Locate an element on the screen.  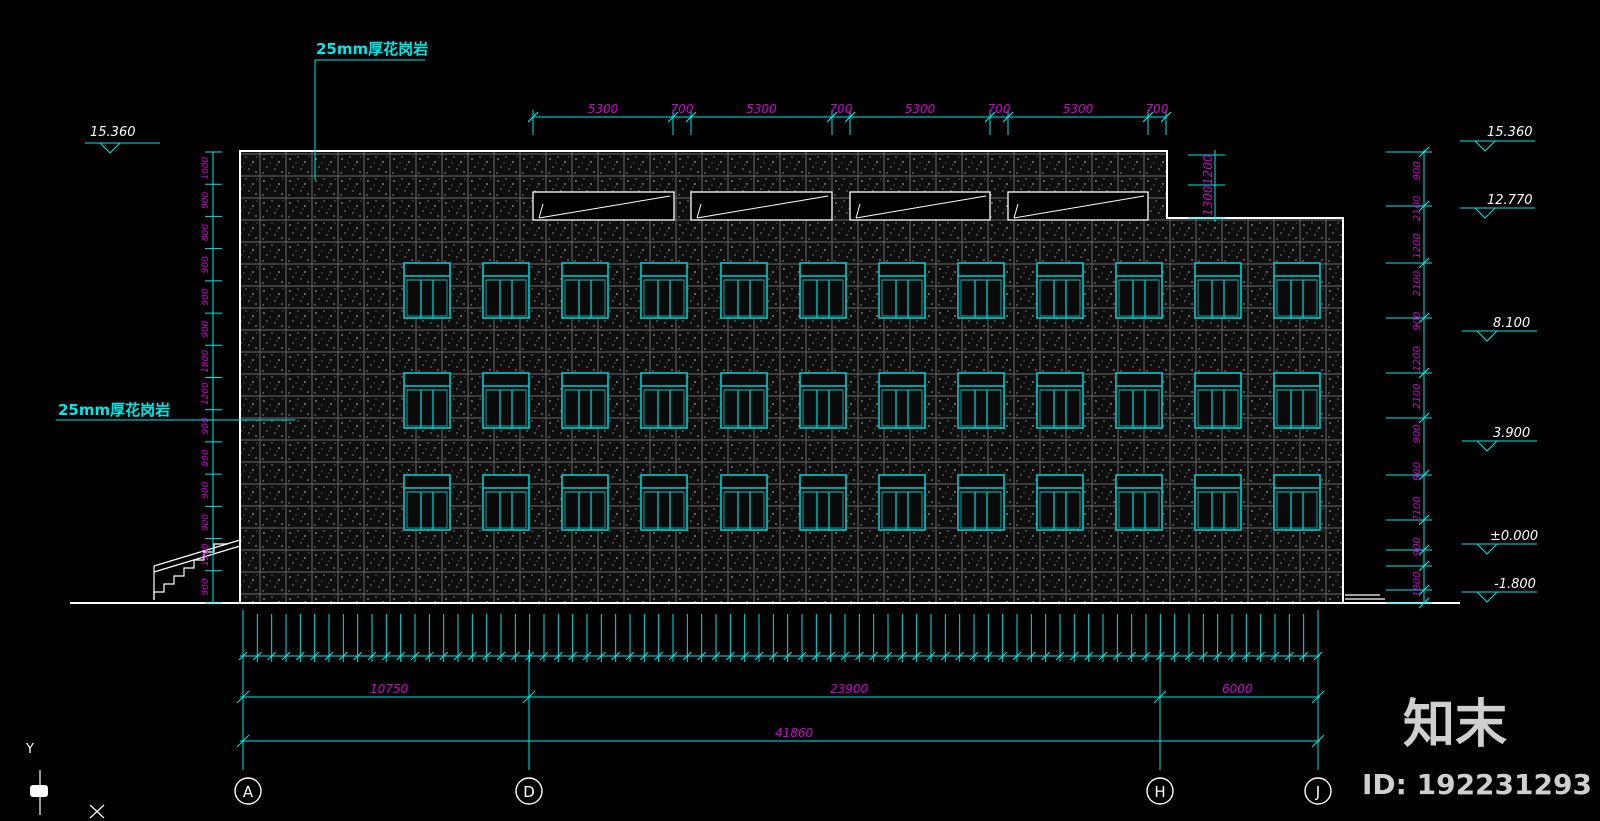
axis-label-j: J is located at coordinates (1317, 792).